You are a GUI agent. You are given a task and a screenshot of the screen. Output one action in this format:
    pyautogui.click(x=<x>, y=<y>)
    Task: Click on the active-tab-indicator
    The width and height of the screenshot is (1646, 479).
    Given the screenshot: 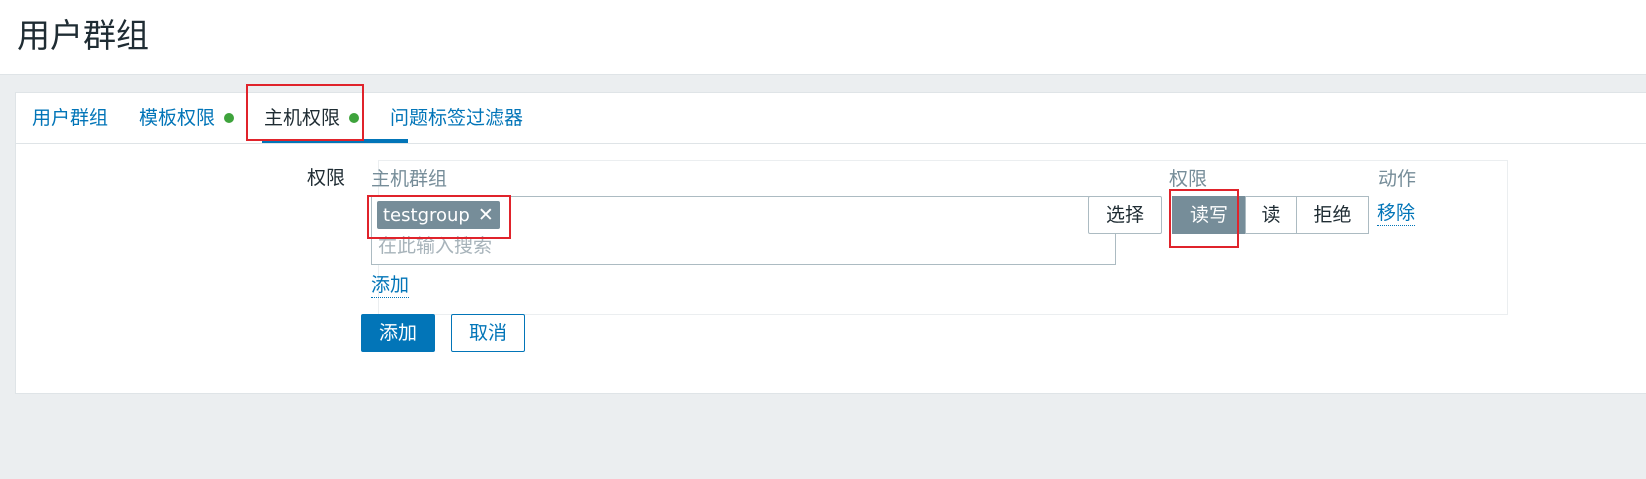 What is the action you would take?
    pyautogui.click(x=335, y=141)
    